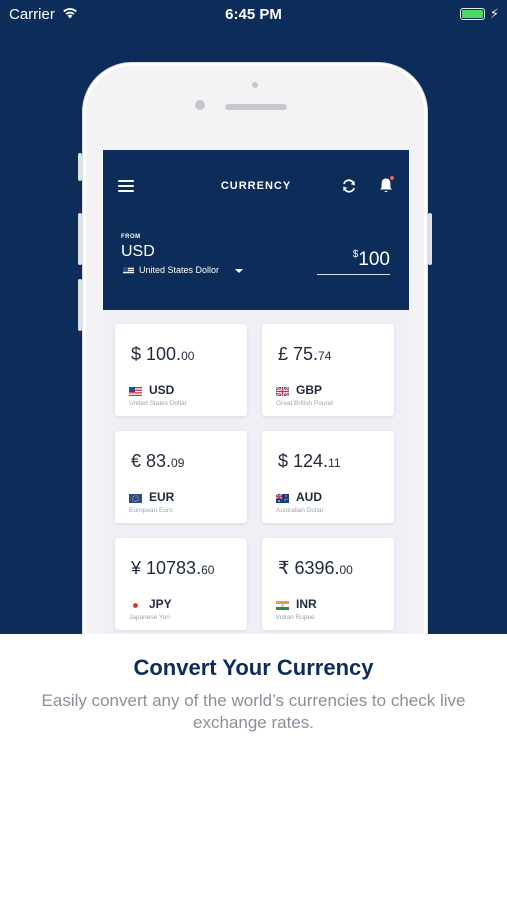  What do you see at coordinates (255, 85) in the screenshot?
I see `phone-sensor` at bounding box center [255, 85].